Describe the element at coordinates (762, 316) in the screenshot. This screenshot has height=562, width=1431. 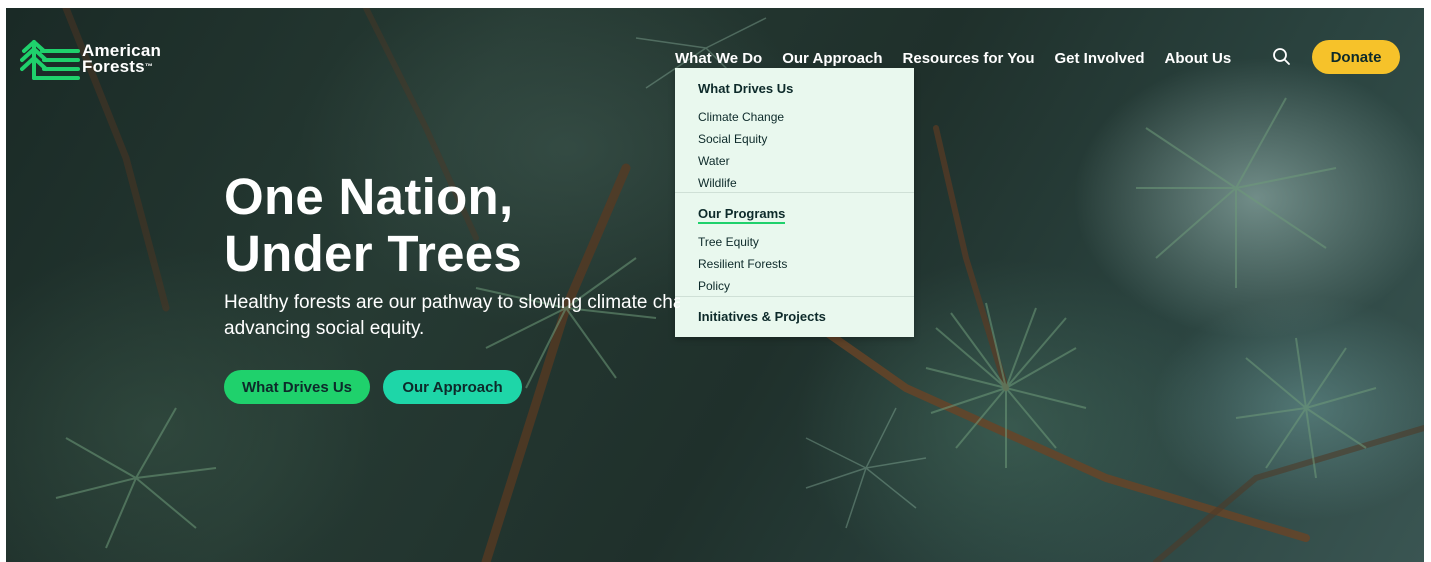
I see `dropdown-heading-initiatives-projects: Initiatives & Projects` at that location.